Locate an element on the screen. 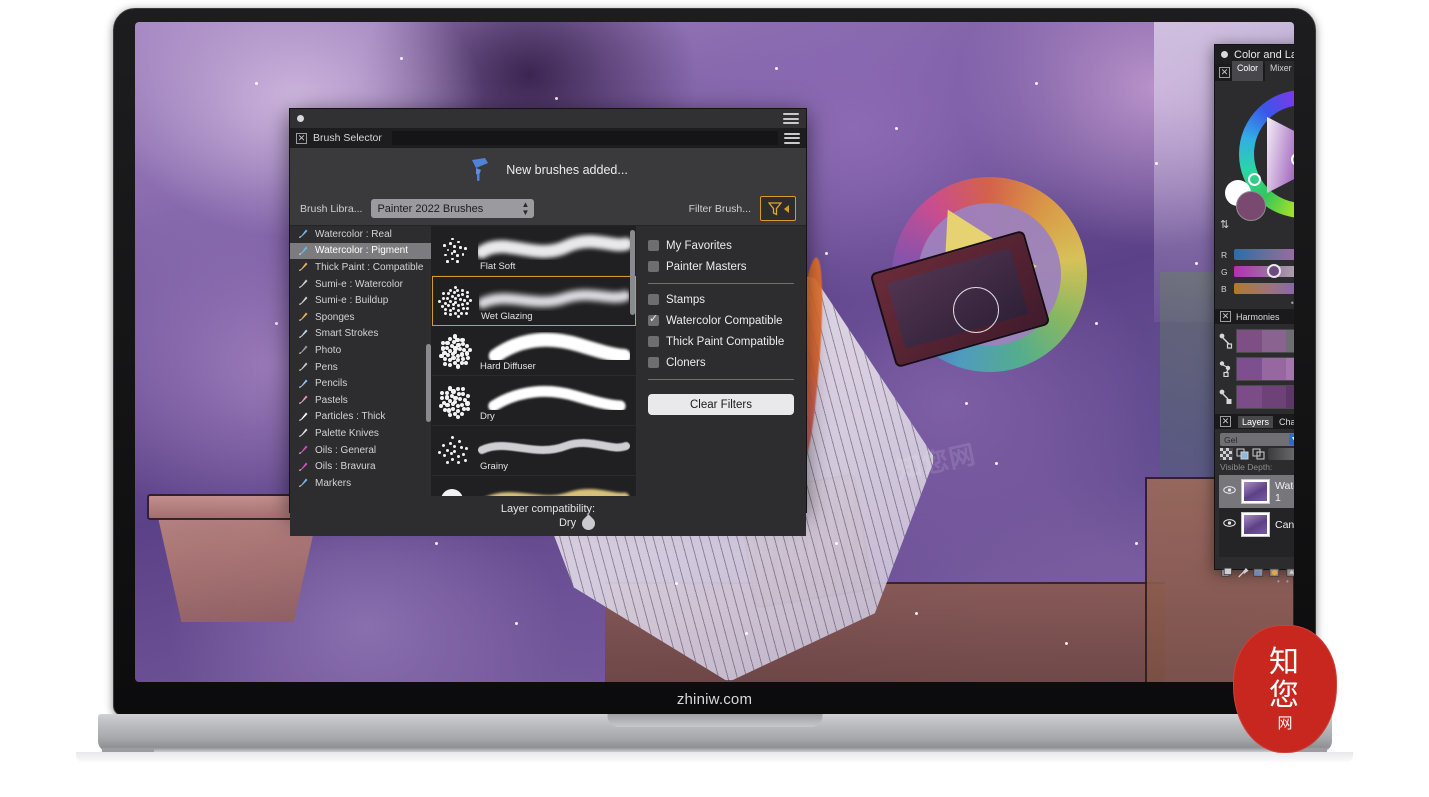  hue-ring-handle is located at coordinates (1254, 179).